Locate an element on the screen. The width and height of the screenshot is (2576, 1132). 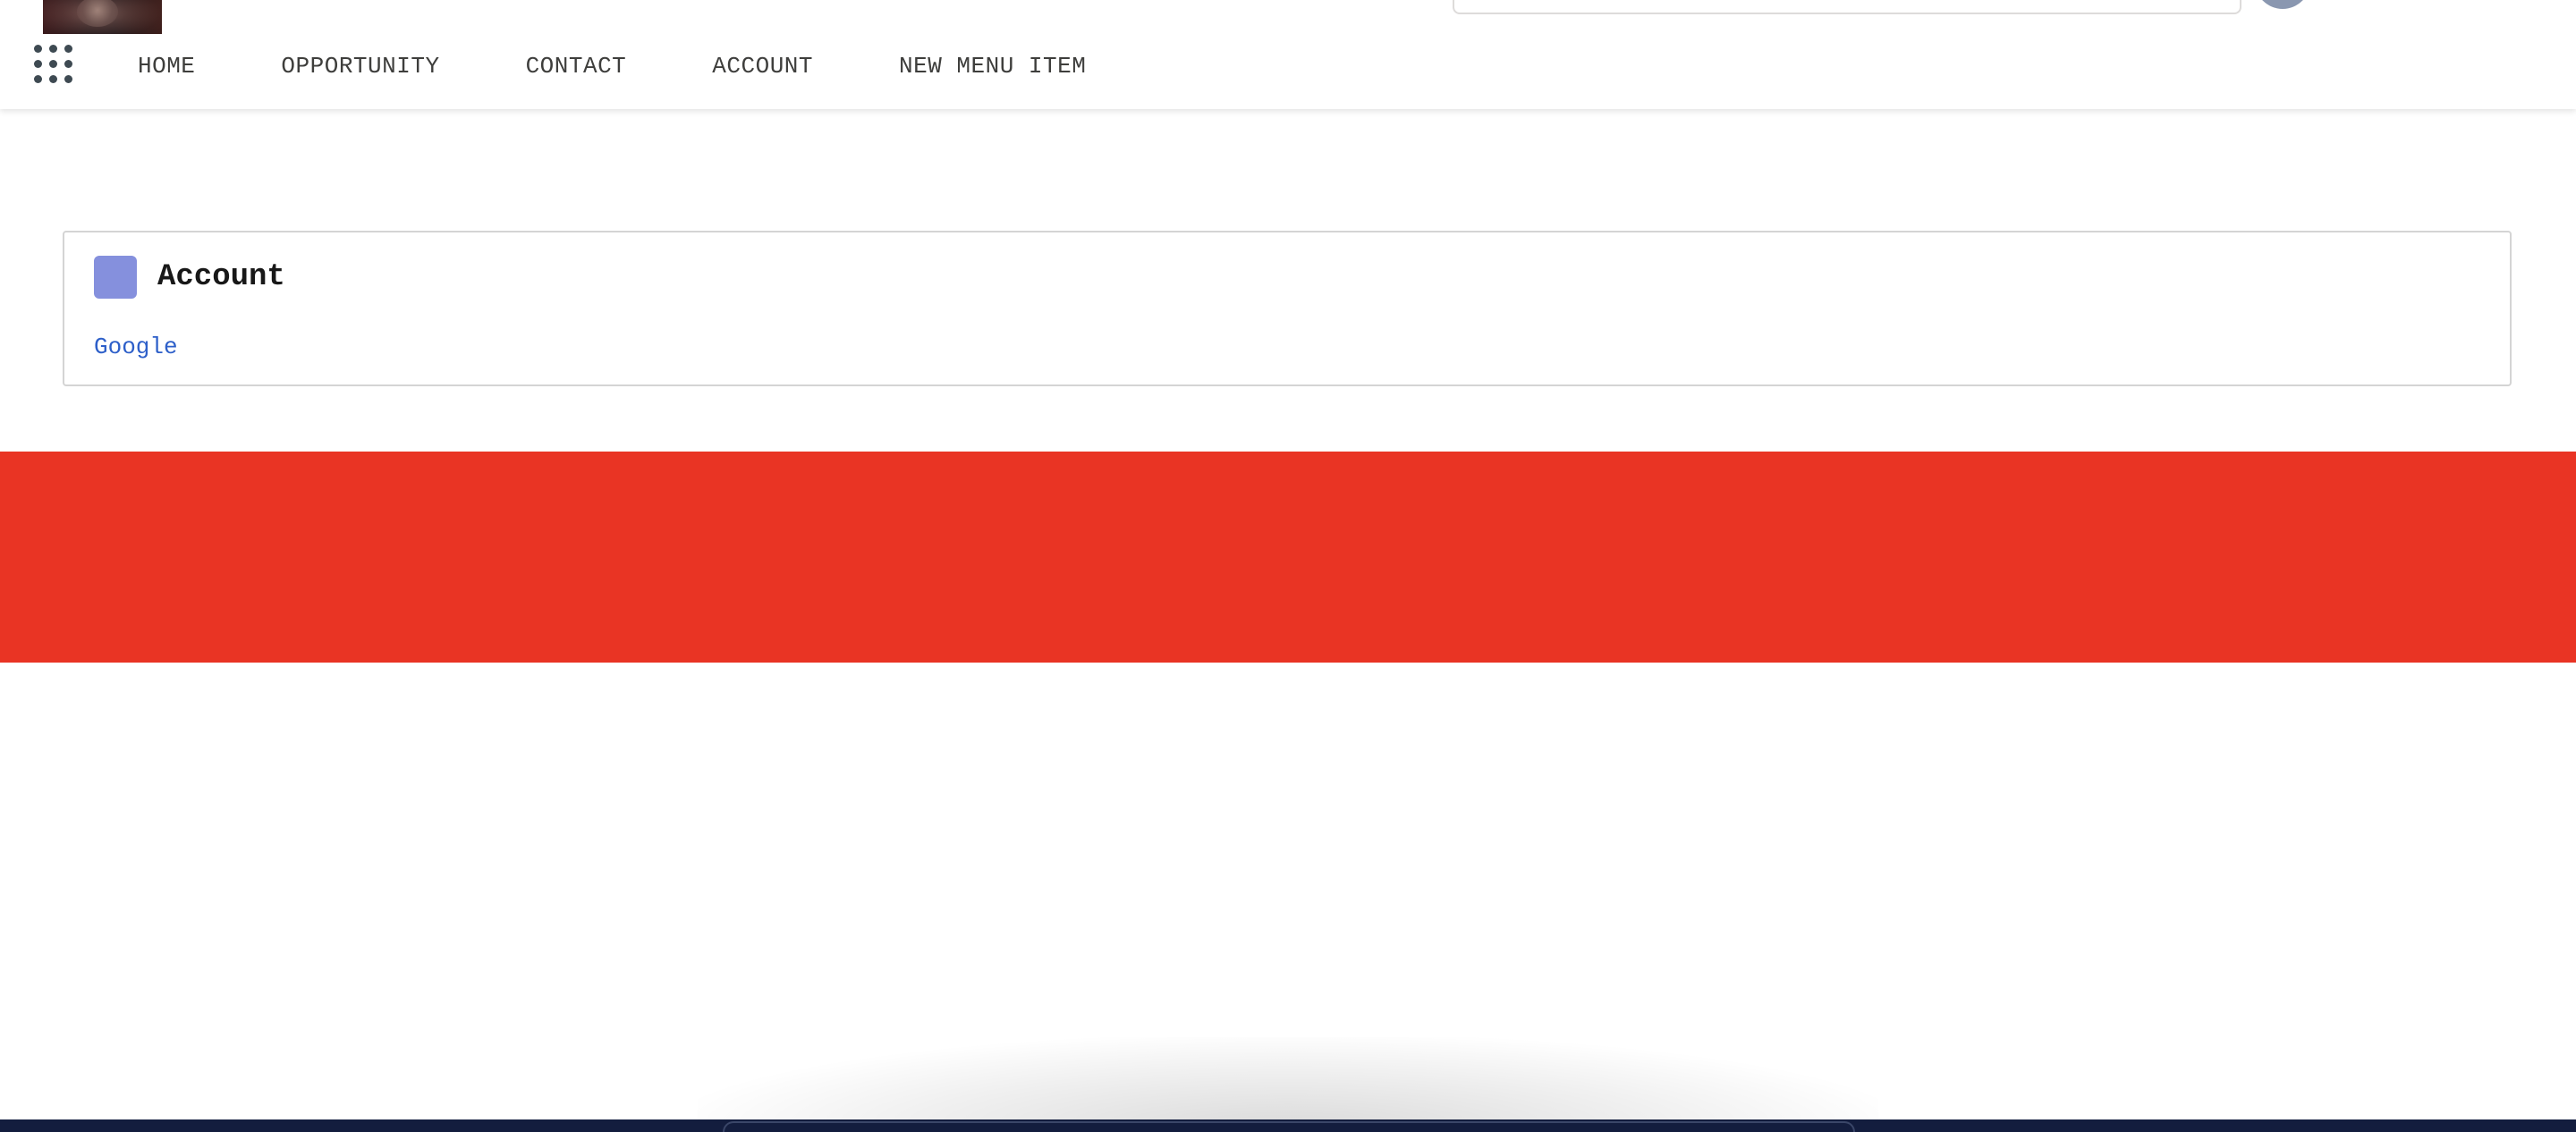
nav-item-opportunity: OPPORTUNITY is located at coordinates (360, 66).